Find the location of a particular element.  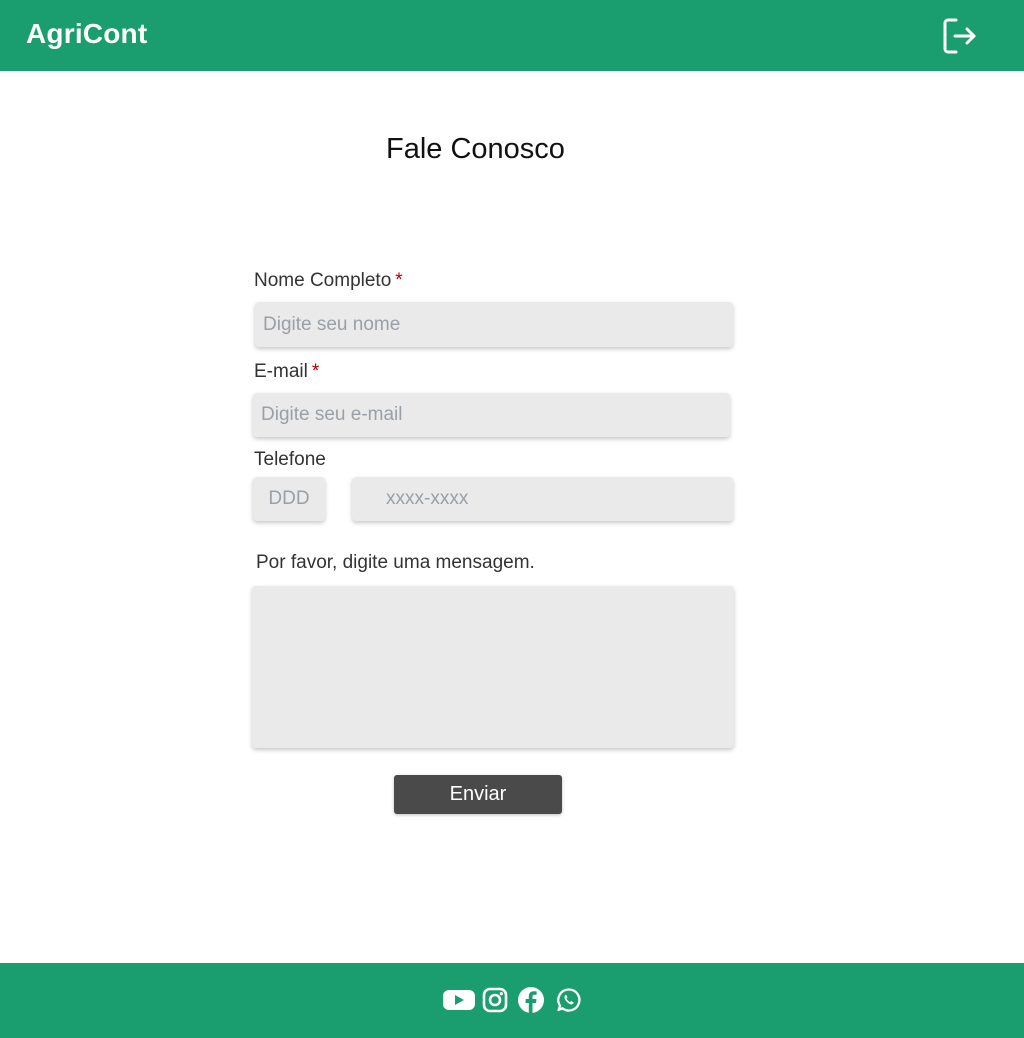

phone-number-input is located at coordinates (542, 499).